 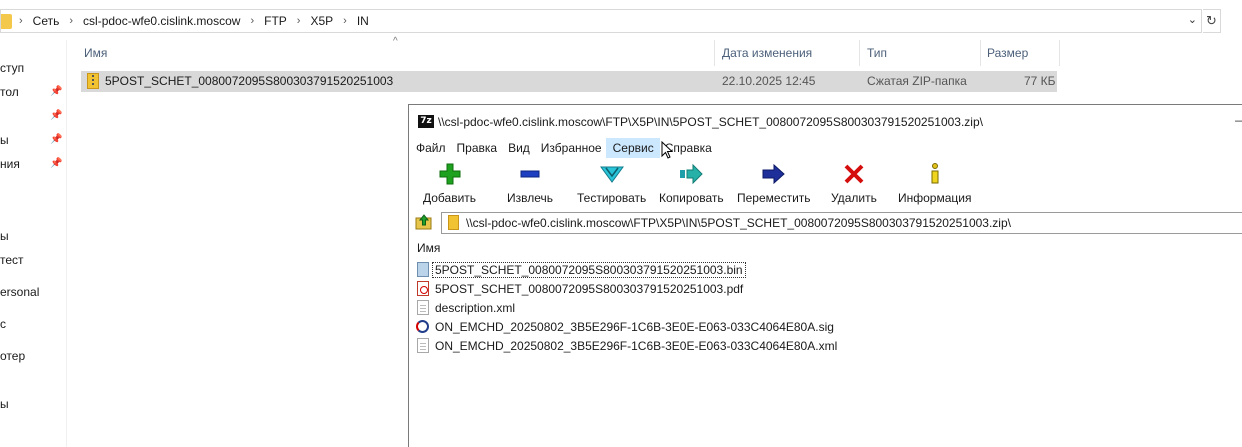 What do you see at coordinates (395, 41) in the screenshot?
I see `sort-ascending-icon: ^` at bounding box center [395, 41].